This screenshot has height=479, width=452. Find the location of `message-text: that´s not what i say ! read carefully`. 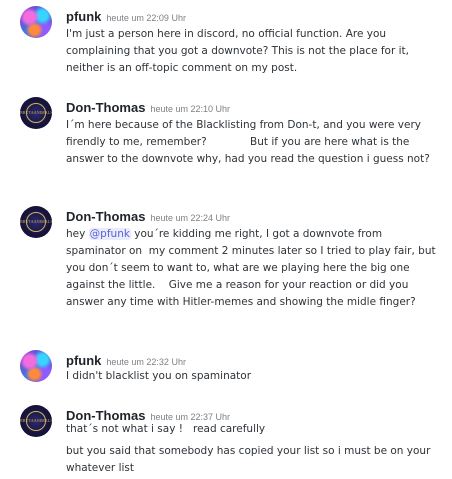

message-text: that´s not what i say ! read carefully is located at coordinates (166, 429).